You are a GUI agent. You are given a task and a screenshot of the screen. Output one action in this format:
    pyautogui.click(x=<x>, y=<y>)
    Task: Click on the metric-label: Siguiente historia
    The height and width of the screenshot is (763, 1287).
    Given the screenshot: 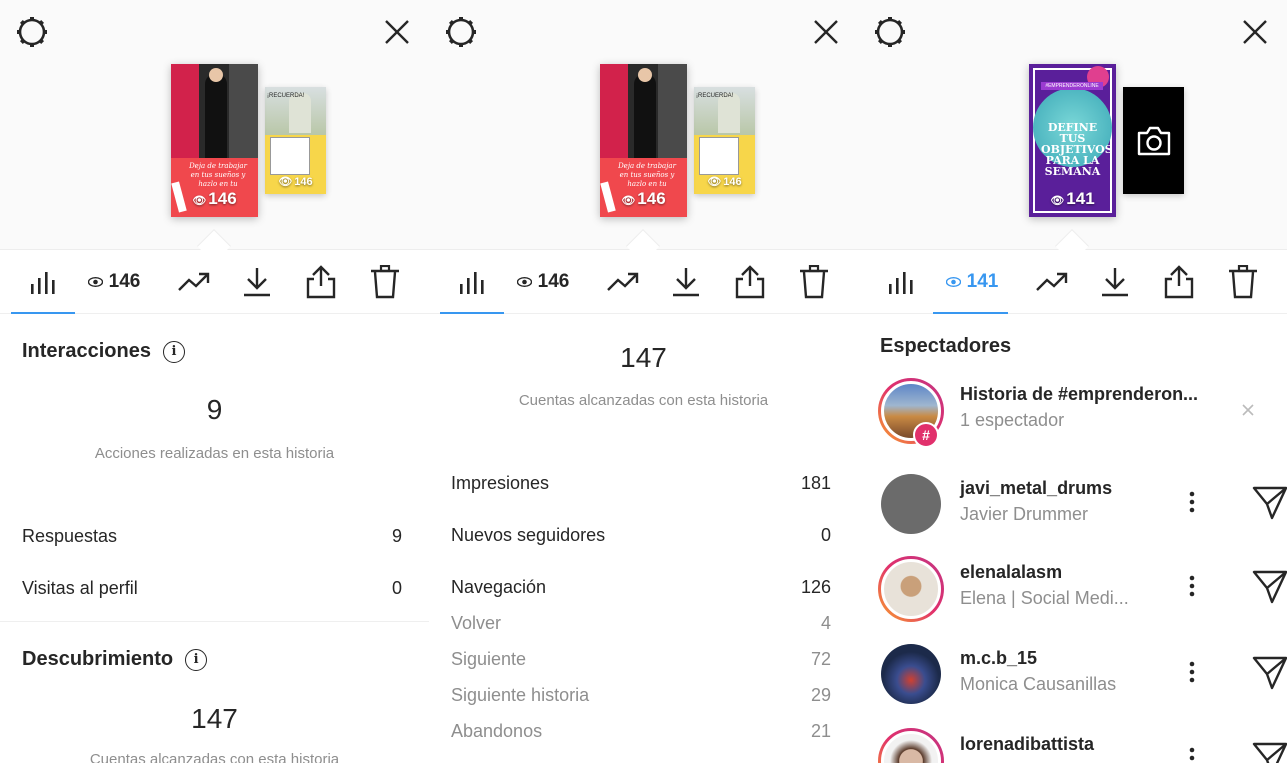 What is the action you would take?
    pyautogui.click(x=520, y=695)
    